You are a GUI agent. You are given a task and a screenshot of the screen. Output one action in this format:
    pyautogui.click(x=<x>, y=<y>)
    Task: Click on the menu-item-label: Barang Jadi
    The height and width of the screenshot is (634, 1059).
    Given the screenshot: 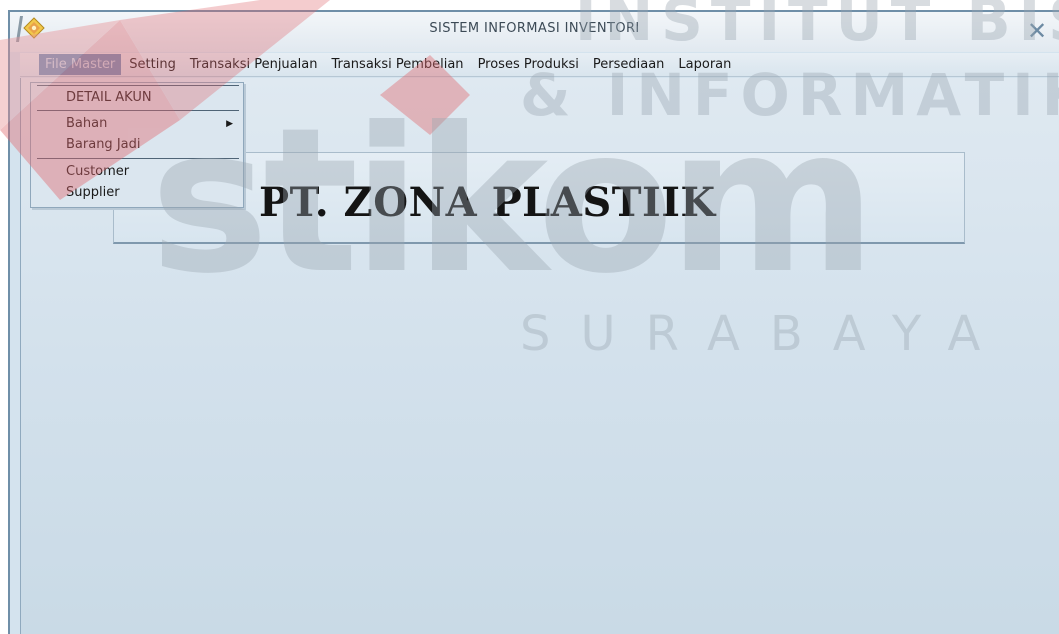 What is the action you would take?
    pyautogui.click(x=103, y=144)
    